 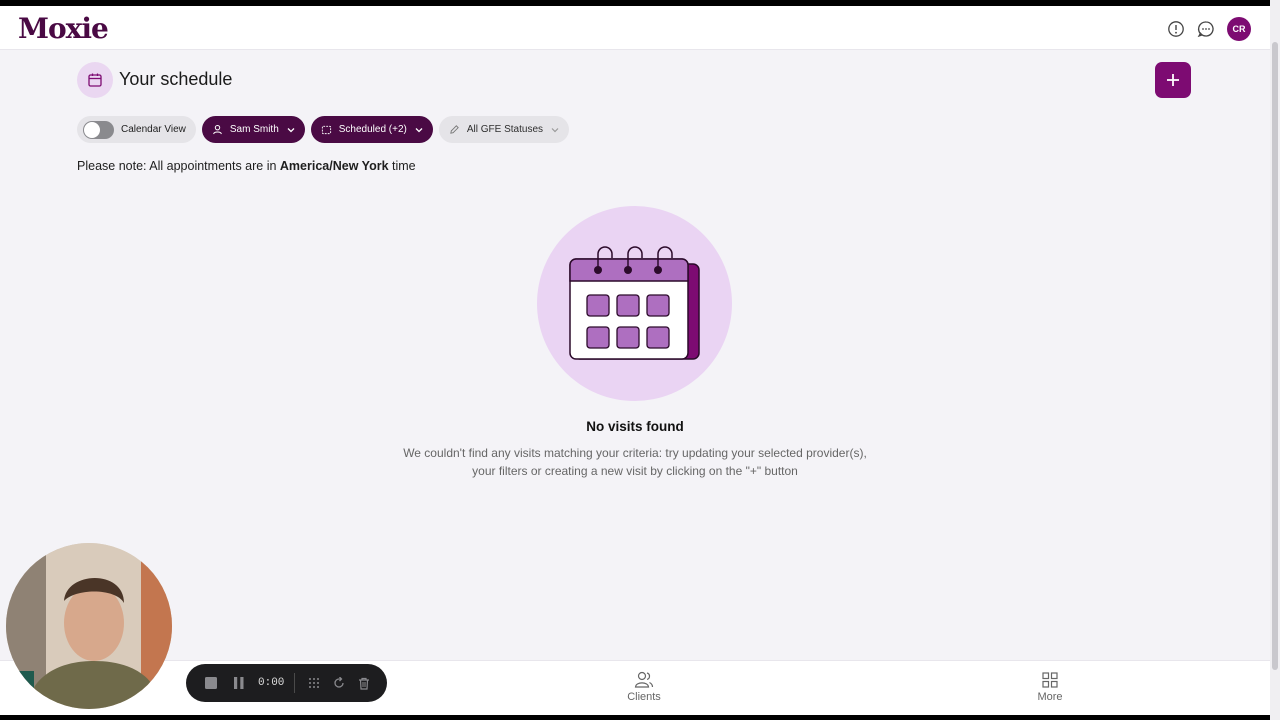 I want to click on status-filter-label: Scheduled (+2), so click(x=372, y=129).